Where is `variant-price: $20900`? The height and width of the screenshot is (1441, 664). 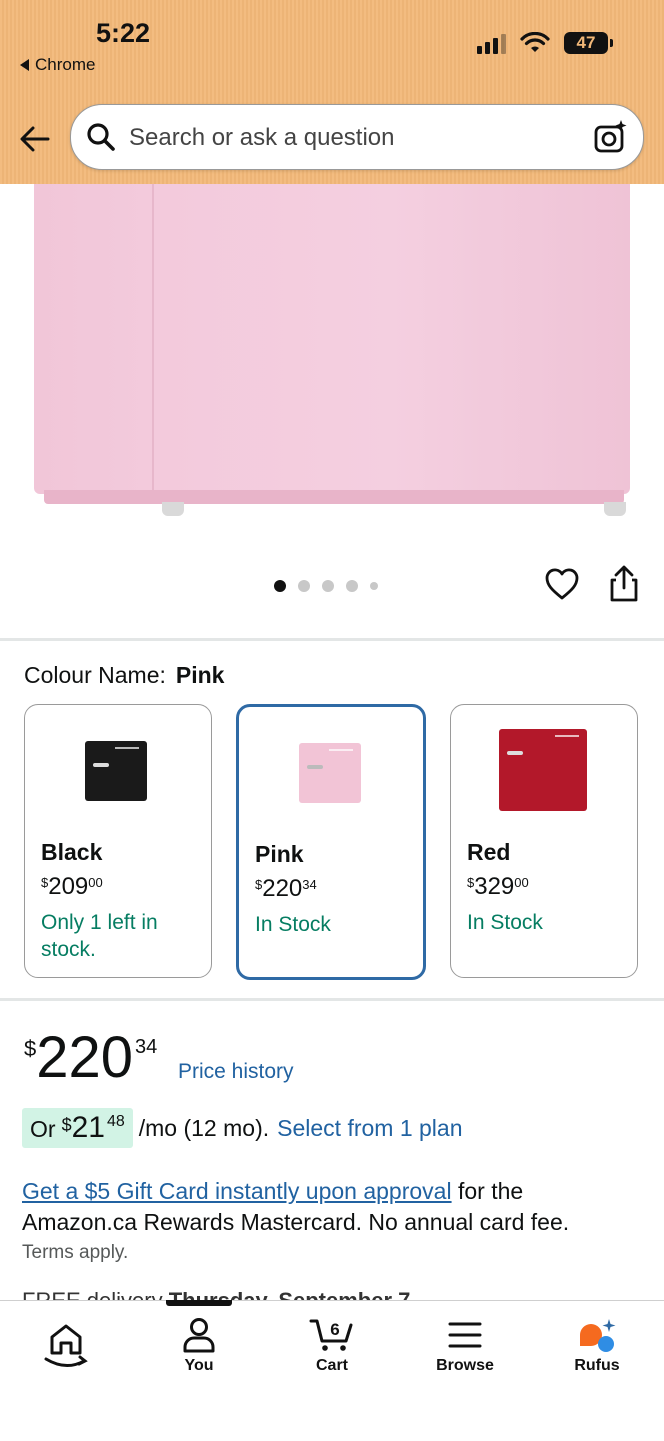
variant-price: $20900 is located at coordinates (72, 886).